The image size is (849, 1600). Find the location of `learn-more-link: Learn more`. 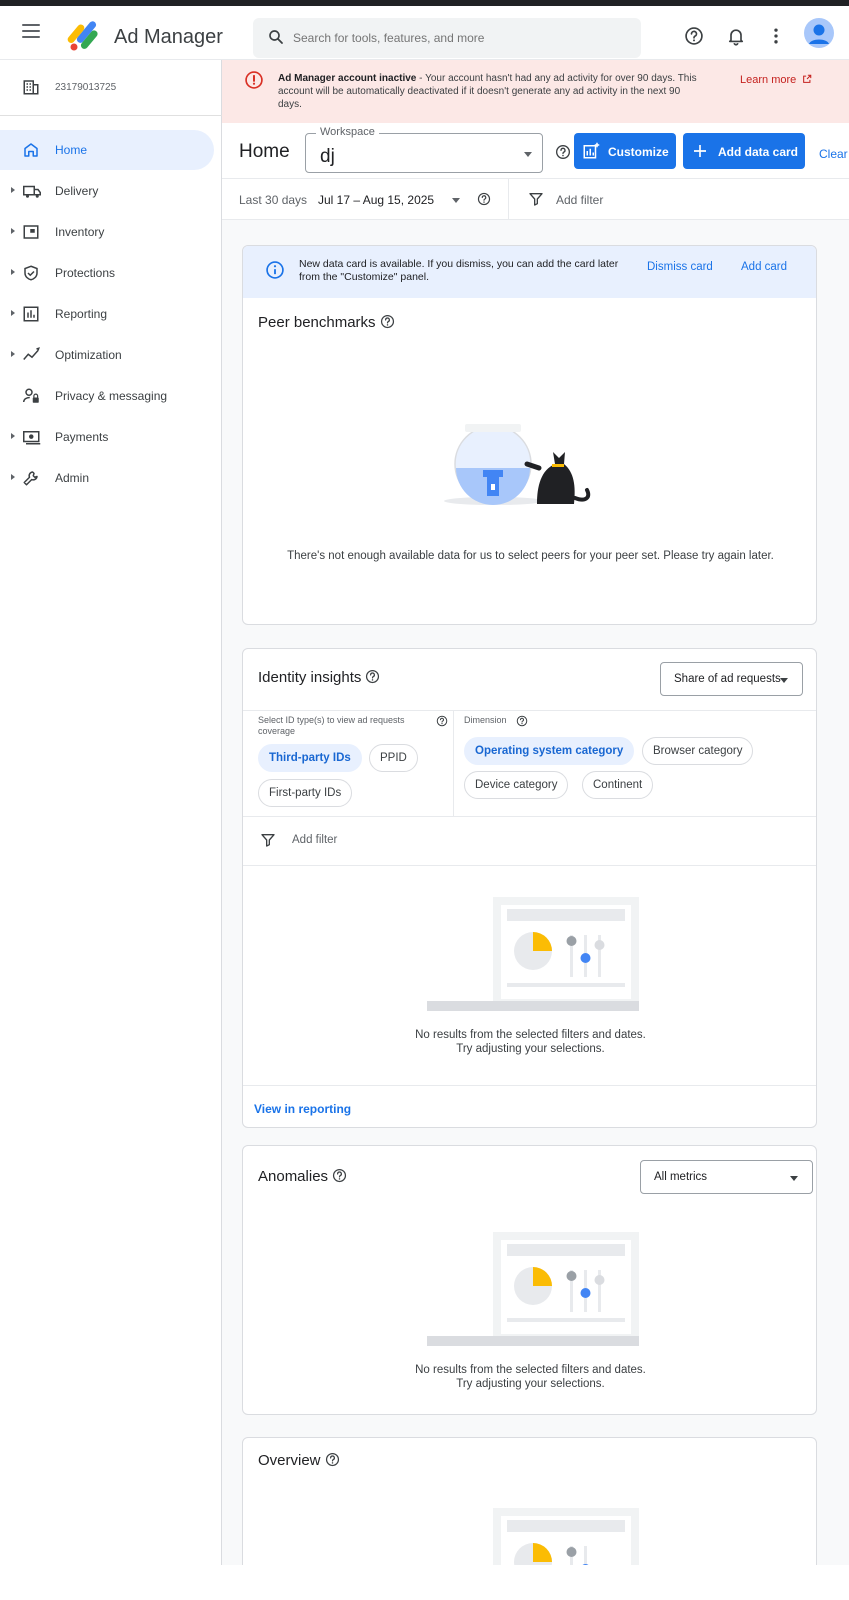

learn-more-link: Learn more is located at coordinates (776, 80).